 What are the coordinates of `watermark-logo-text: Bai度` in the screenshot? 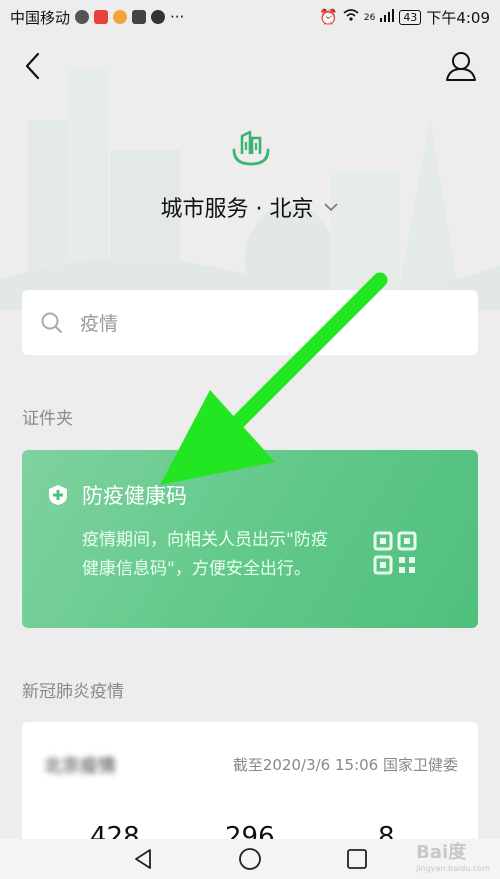 It's located at (441, 852).